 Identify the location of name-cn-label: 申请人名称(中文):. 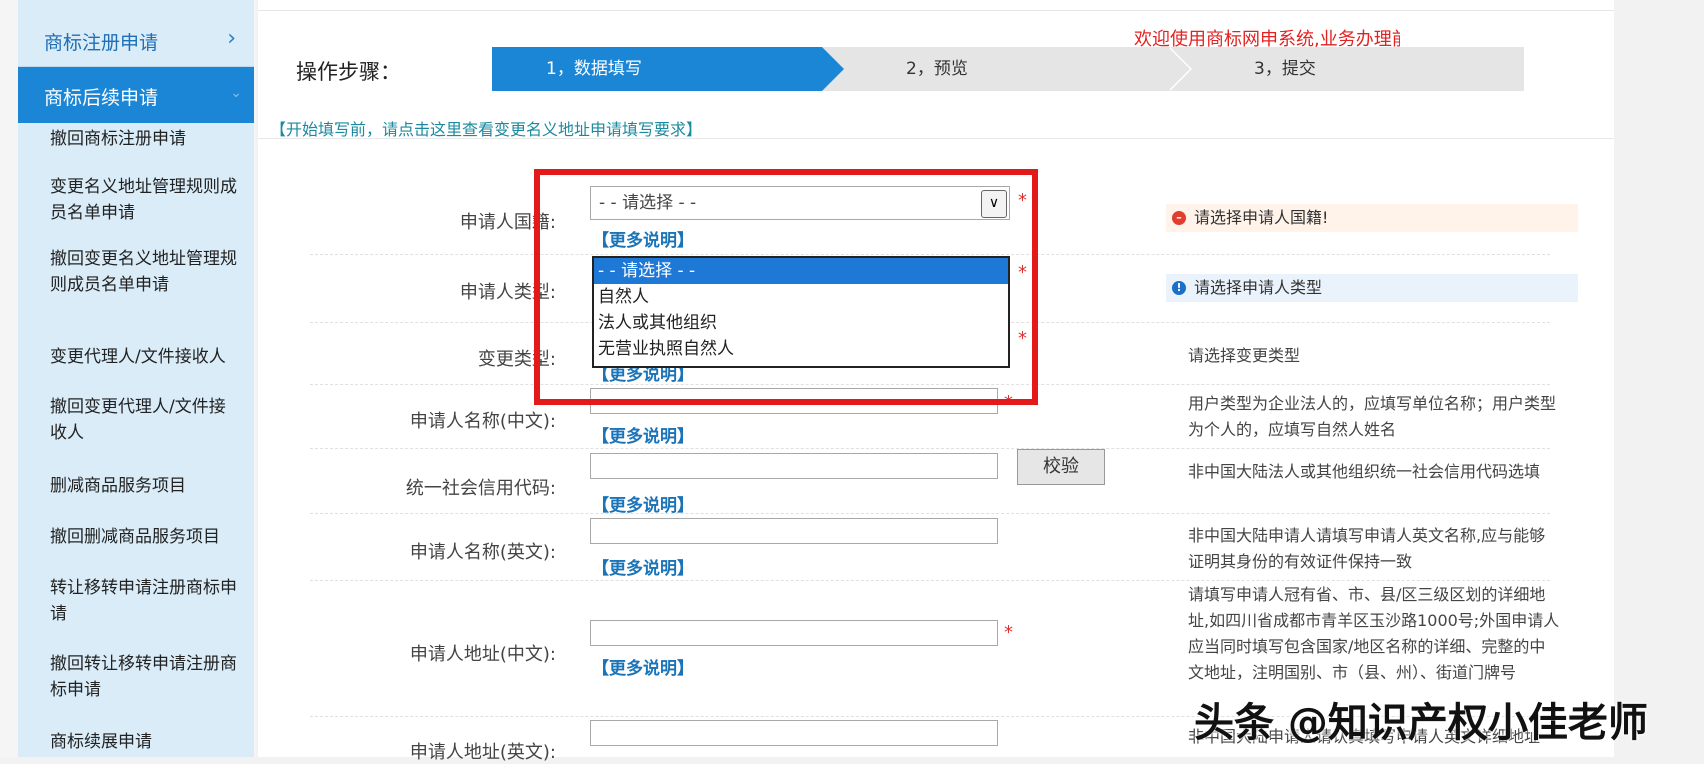
(482, 421).